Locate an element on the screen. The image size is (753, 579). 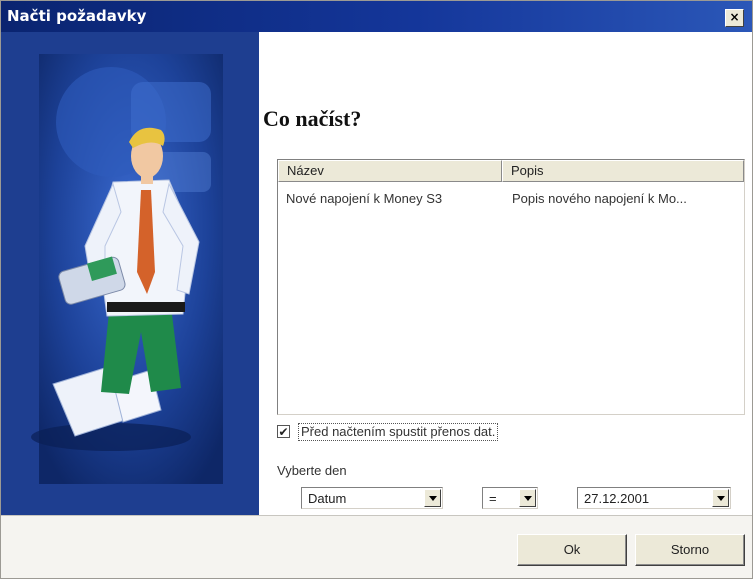
day-type-select: Datum is located at coordinates (372, 498).